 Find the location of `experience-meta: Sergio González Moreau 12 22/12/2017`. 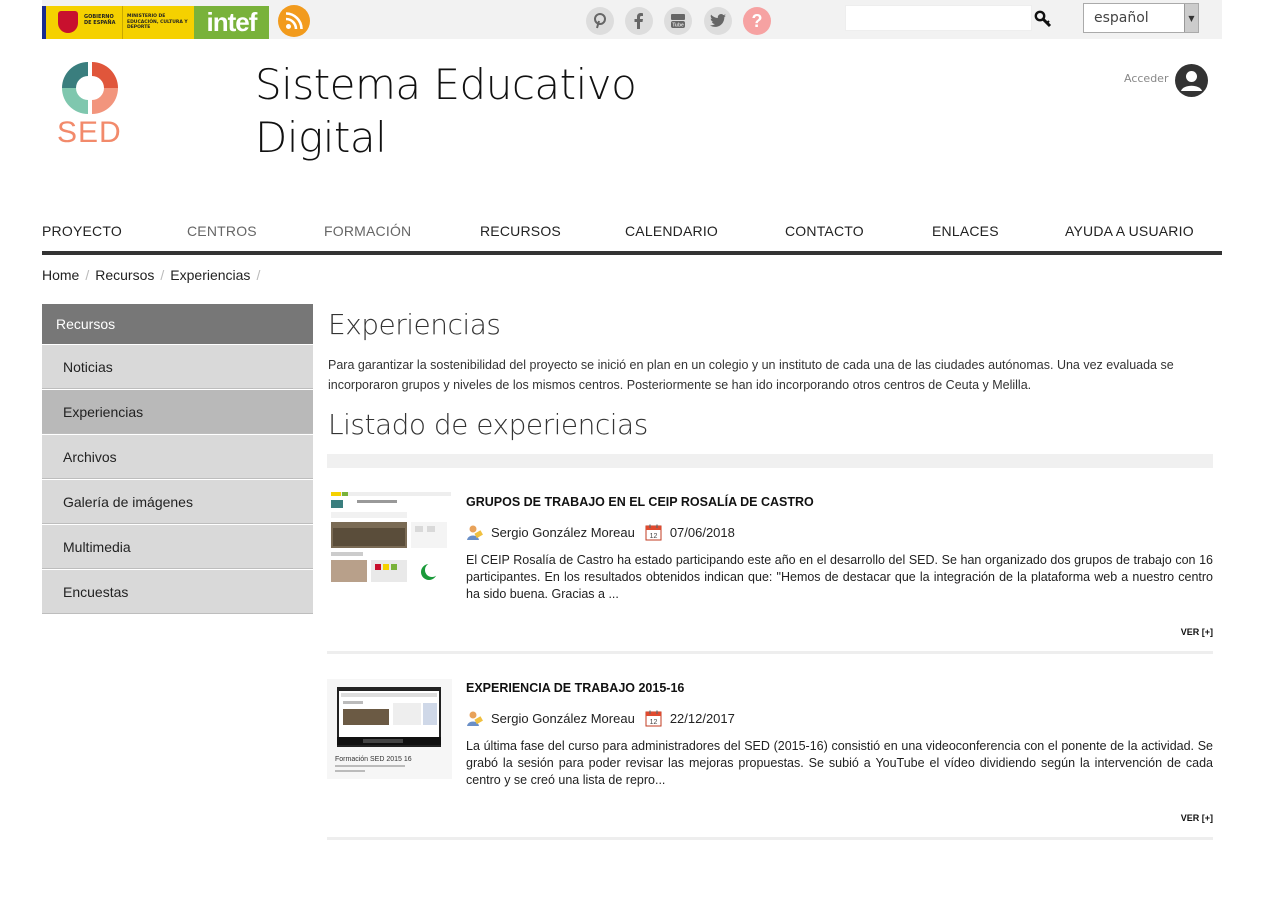

experience-meta: Sergio González Moreau 12 22/12/2017 is located at coordinates (600, 718).